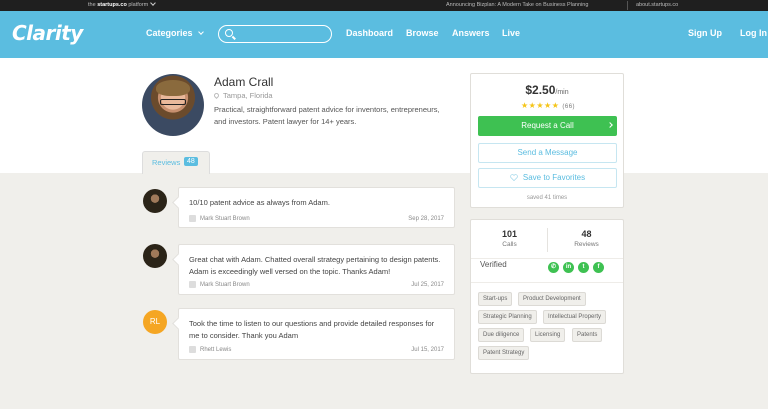 The image size is (768, 409). I want to click on calls-stat: 101 Calls, so click(509, 238).